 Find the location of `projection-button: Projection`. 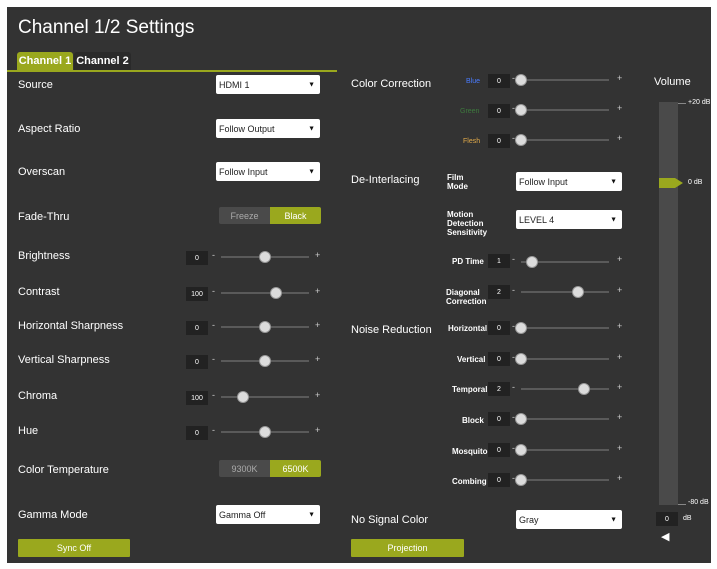

projection-button: Projection is located at coordinates (407, 548).